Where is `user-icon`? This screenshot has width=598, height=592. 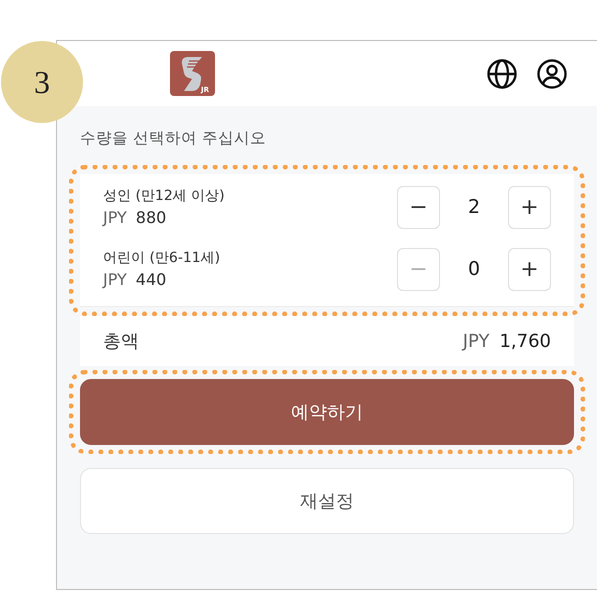
user-icon is located at coordinates (552, 74).